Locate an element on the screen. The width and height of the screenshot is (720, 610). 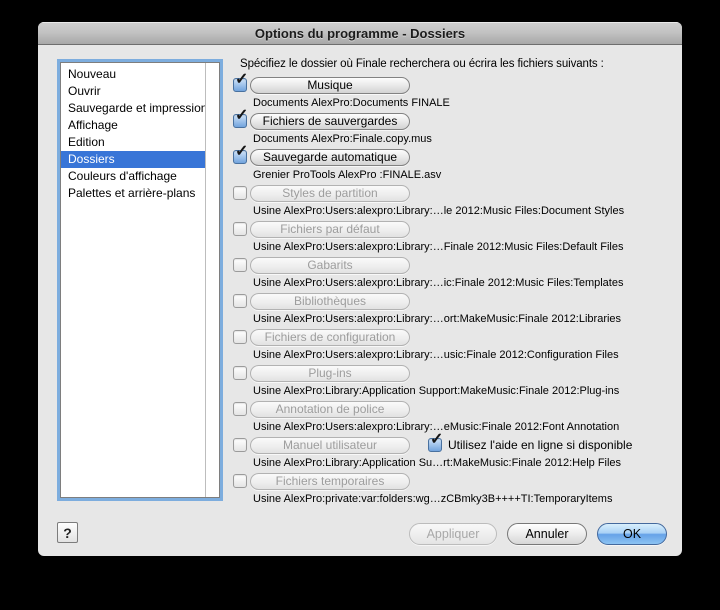
temporary-files-folder-button: Fichiers temporaires is located at coordinates (330, 481).